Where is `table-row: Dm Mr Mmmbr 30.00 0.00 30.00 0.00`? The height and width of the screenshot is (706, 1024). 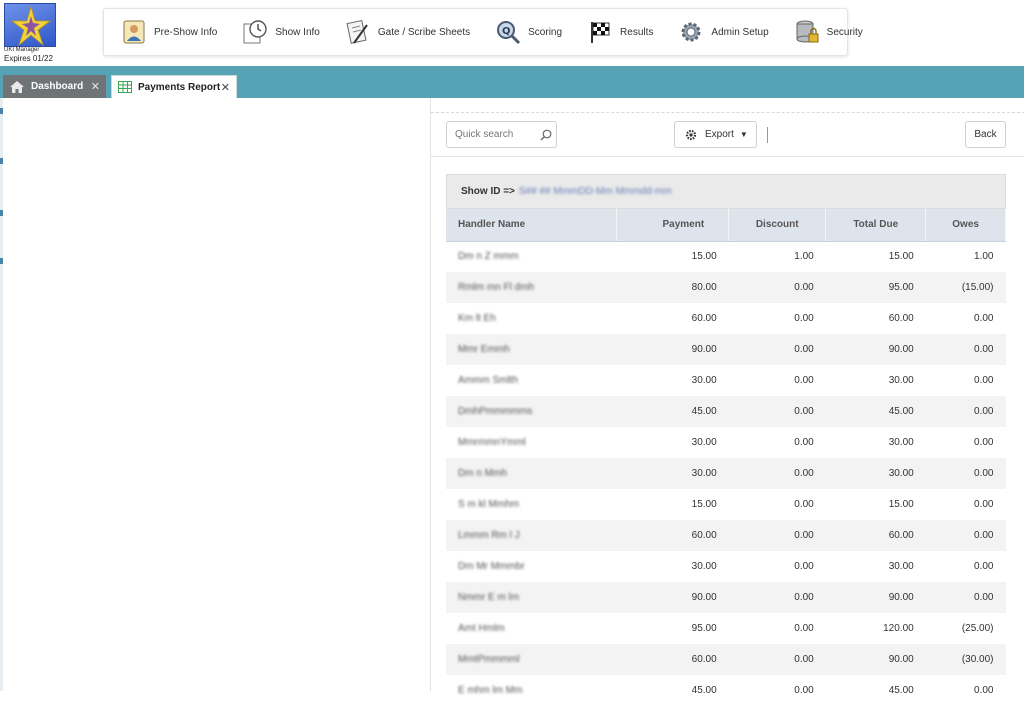
table-row: Dm Mr Mmmbr 30.00 0.00 30.00 0.00 is located at coordinates (726, 566).